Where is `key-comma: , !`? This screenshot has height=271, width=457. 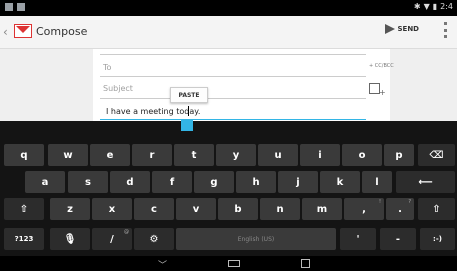
key-comma: , ! is located at coordinates (364, 209).